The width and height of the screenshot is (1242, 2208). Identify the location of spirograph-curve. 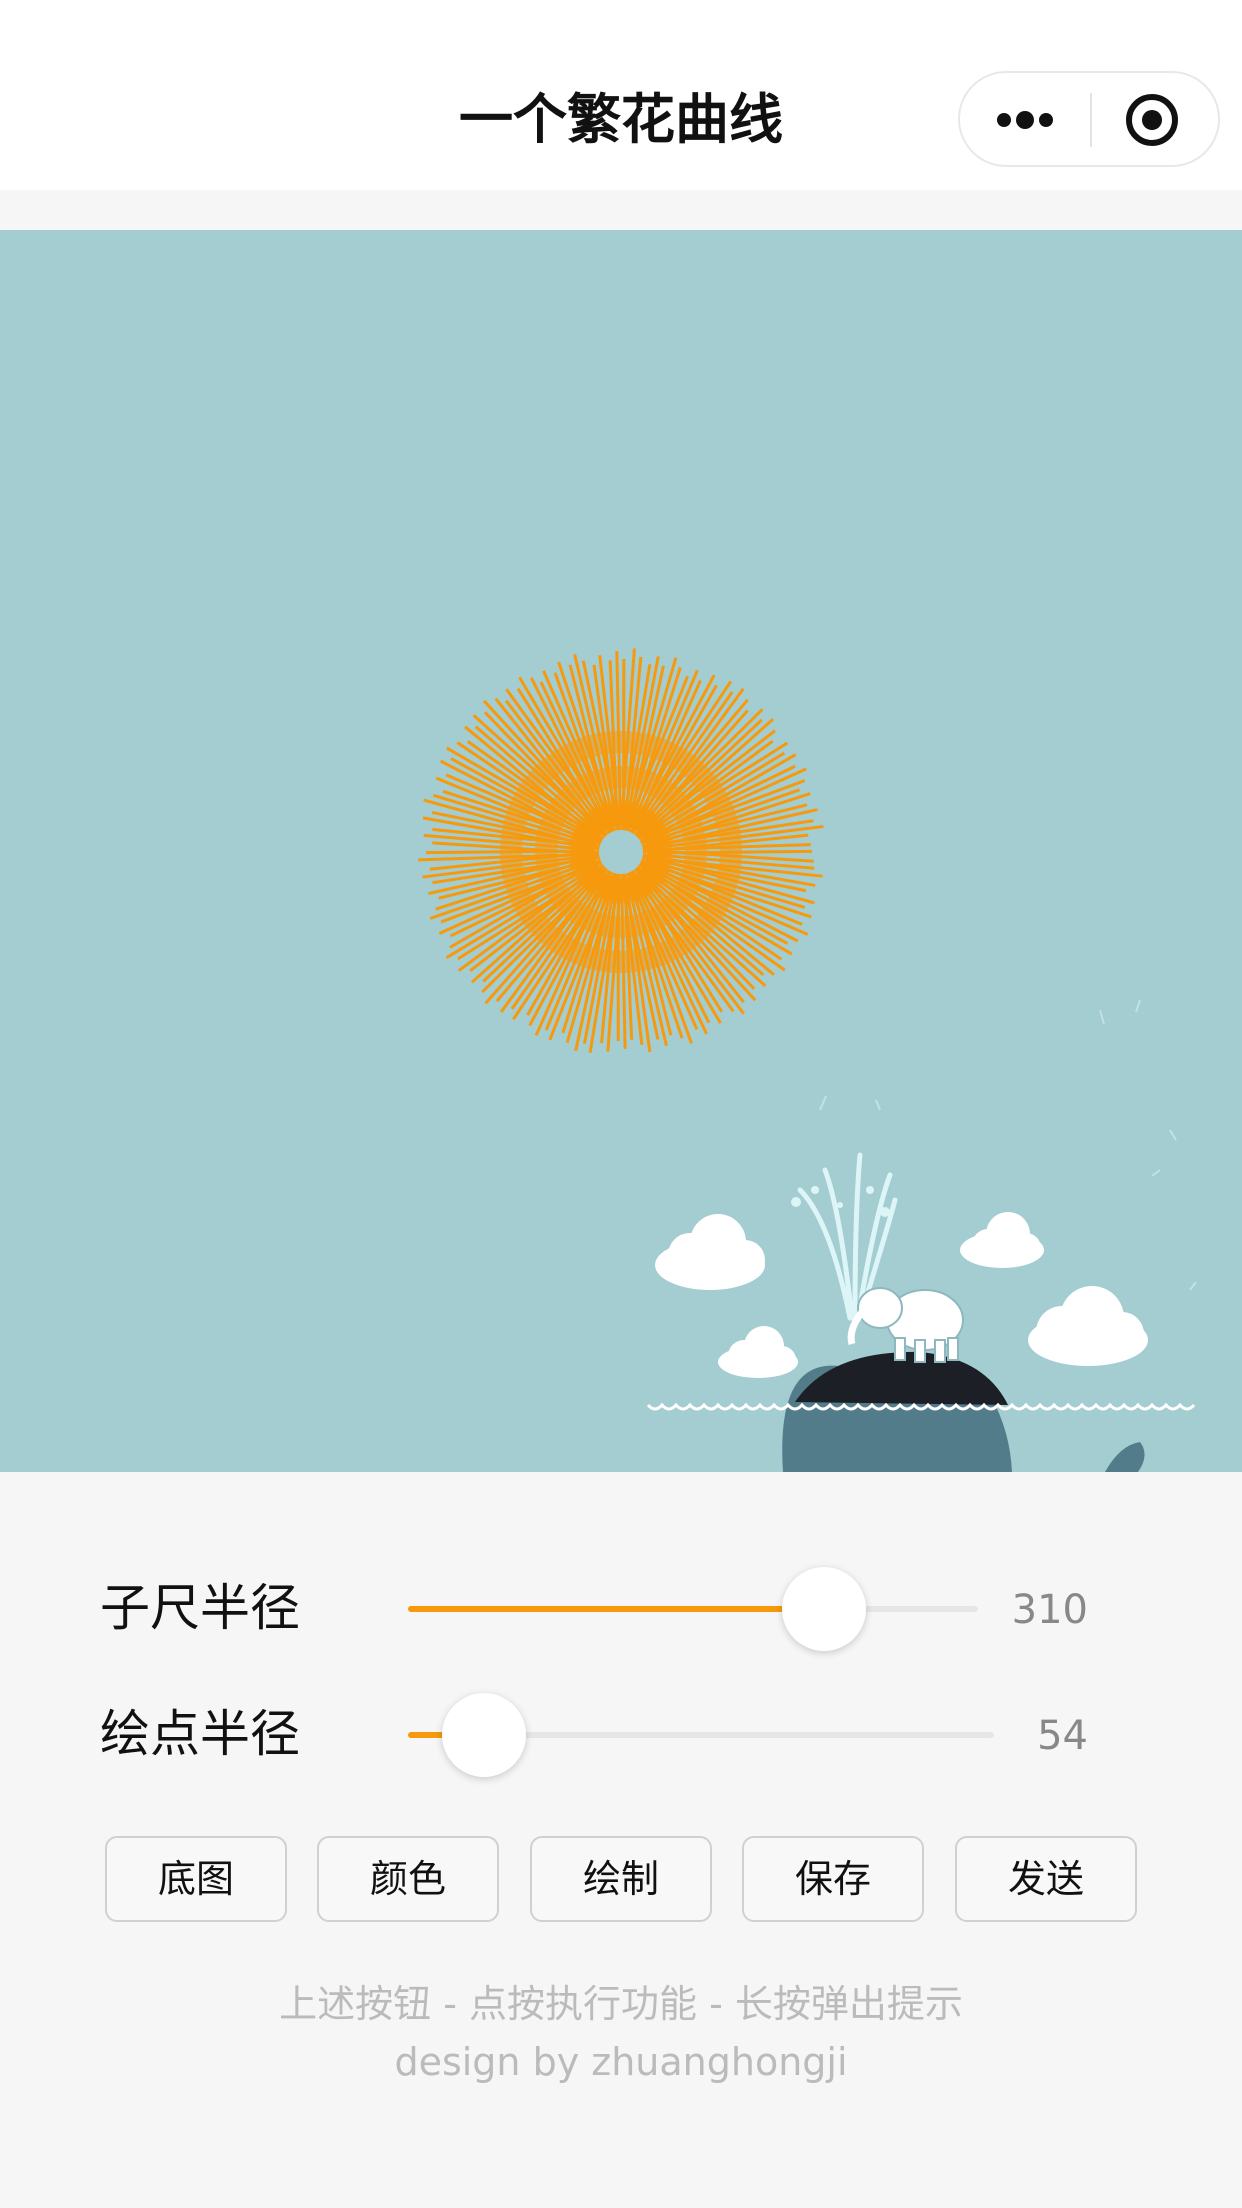
(621, 850).